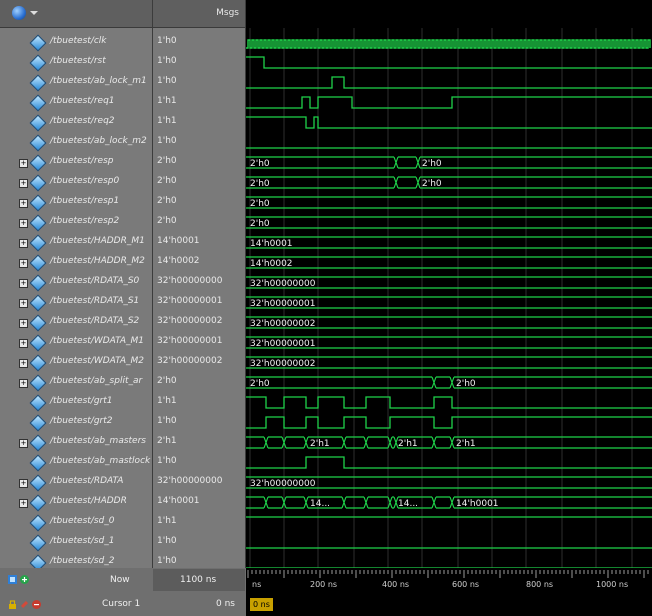 This screenshot has height=616, width=652. Describe the element at coordinates (94, 301) in the screenshot. I see `signal-name: /tbuetest/RDATA_S1` at that location.